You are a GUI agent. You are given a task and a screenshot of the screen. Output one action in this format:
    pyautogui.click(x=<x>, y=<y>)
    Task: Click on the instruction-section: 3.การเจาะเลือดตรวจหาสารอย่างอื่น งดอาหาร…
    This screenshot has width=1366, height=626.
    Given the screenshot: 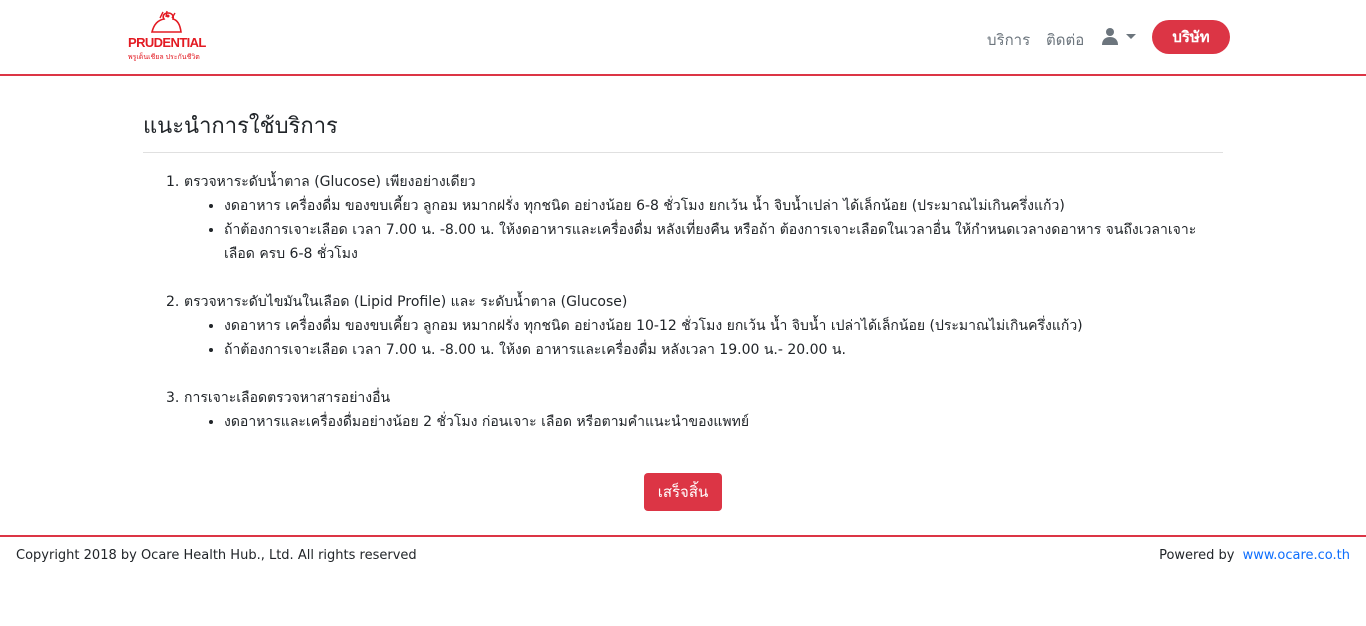 What is the action you would take?
    pyautogui.click(x=696, y=410)
    